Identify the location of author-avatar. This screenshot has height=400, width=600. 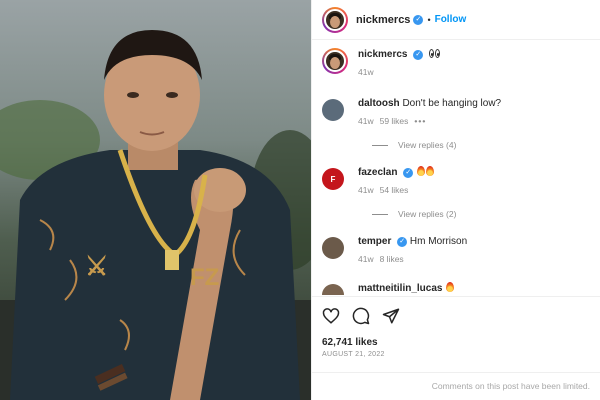
(335, 19).